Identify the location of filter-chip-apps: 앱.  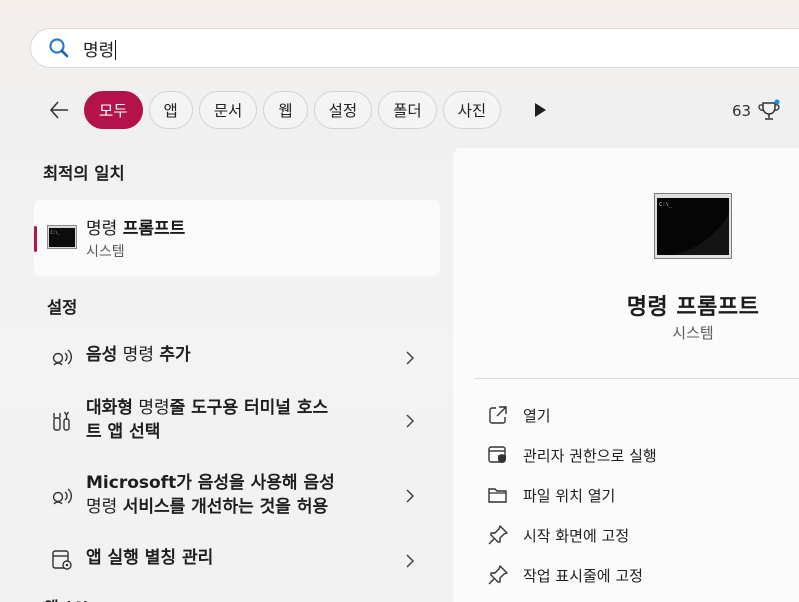
(170, 110).